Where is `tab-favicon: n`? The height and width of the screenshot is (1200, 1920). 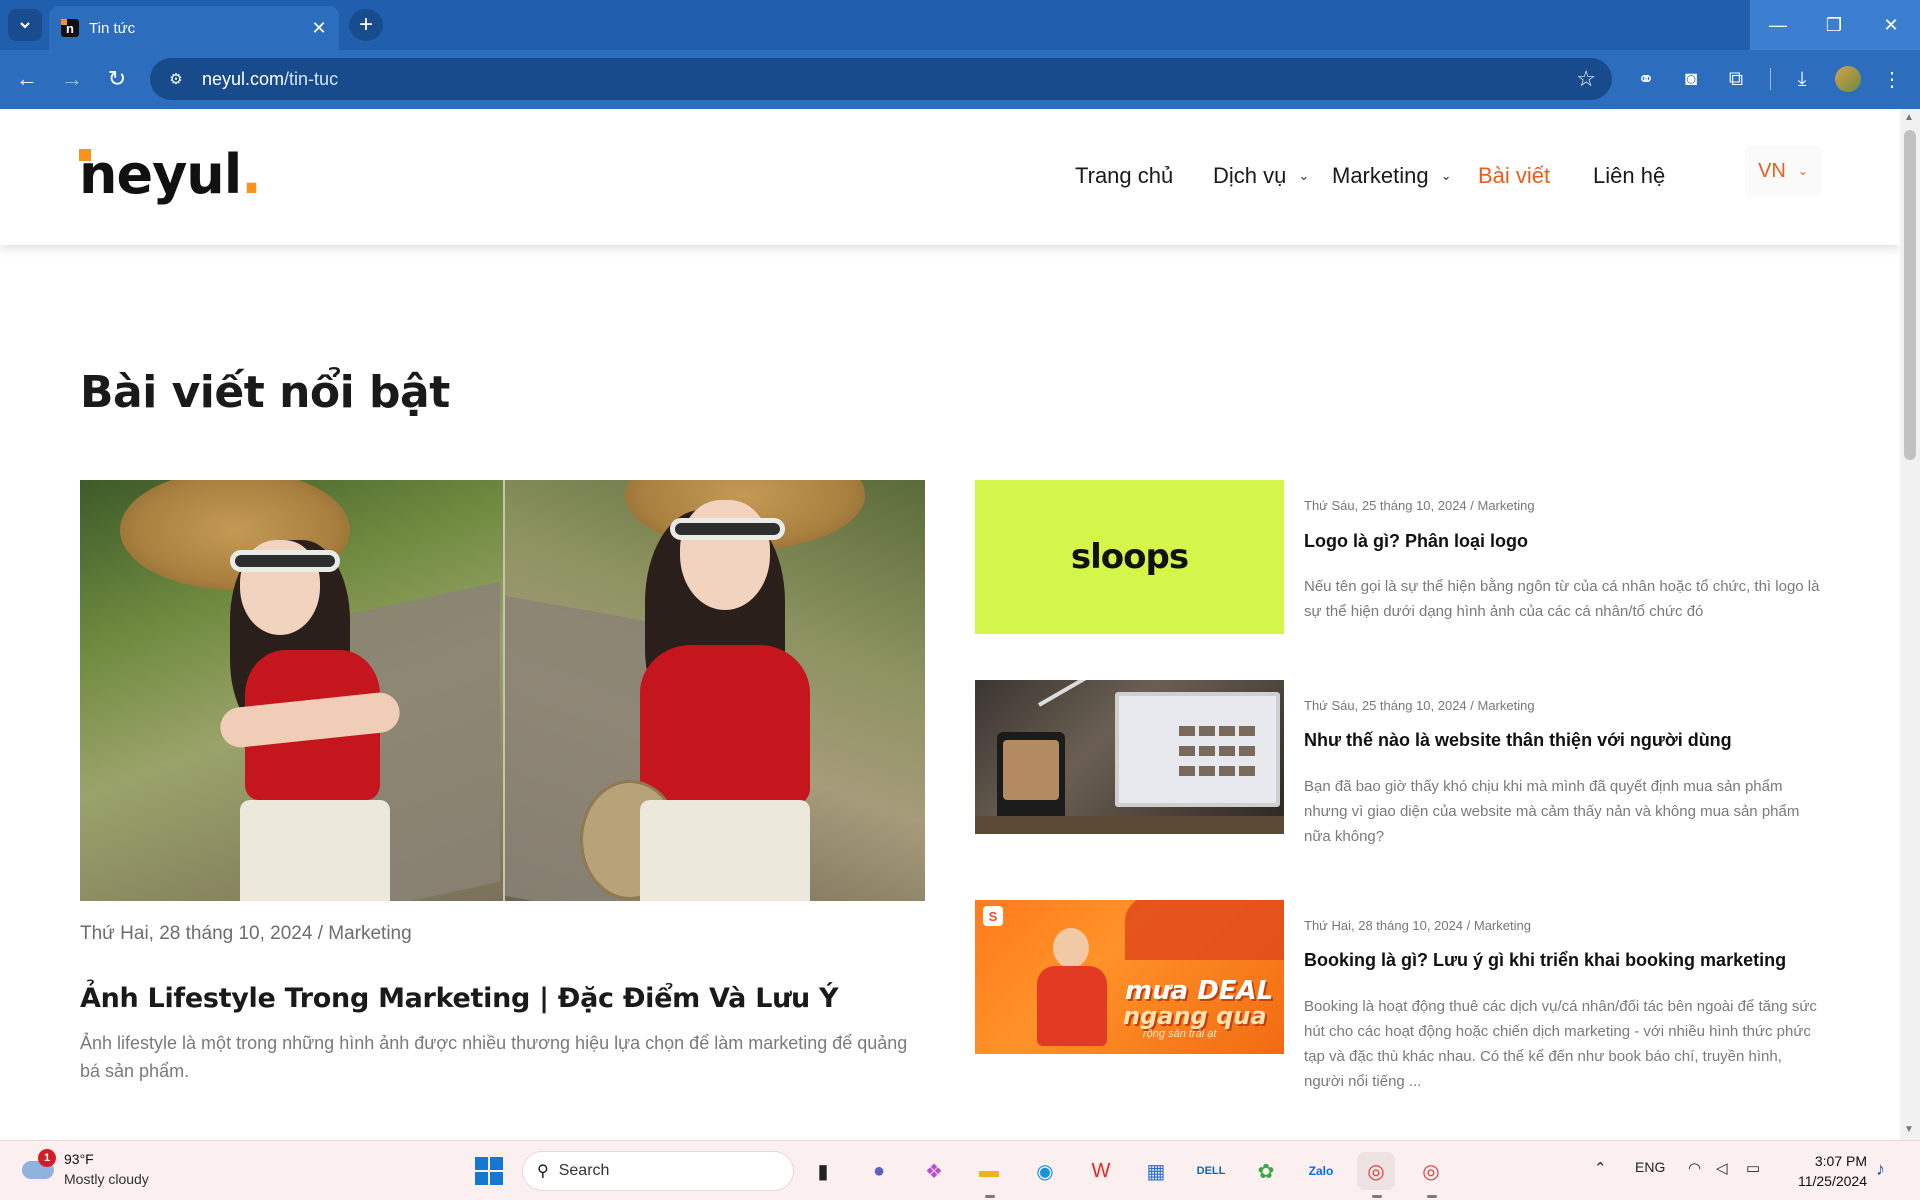
tab-favicon: n is located at coordinates (70, 28).